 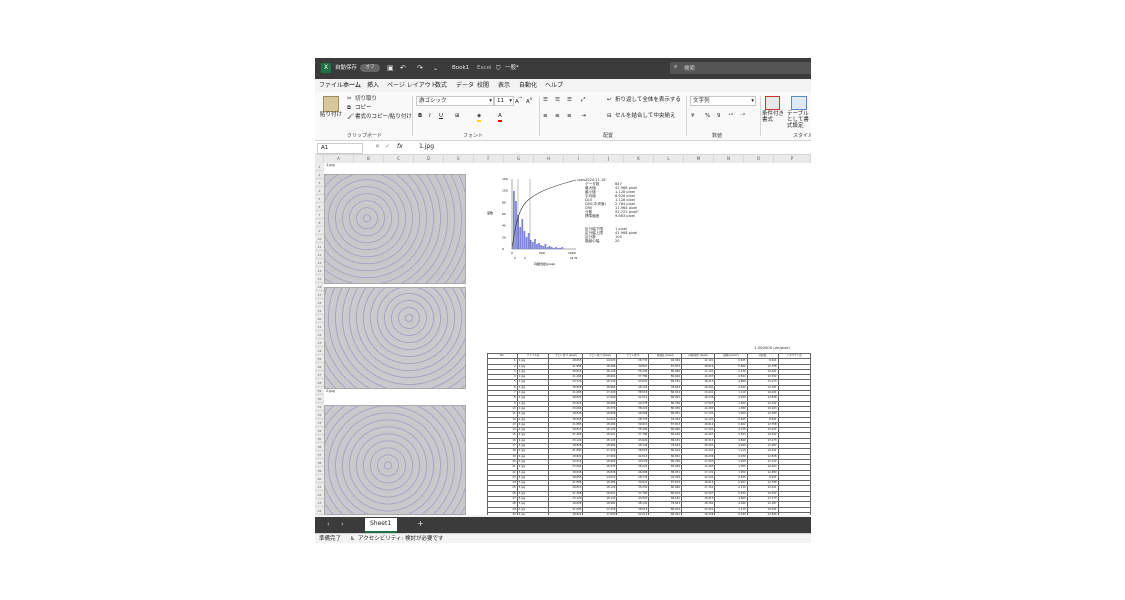 I want to click on increase-decimal-icon: ⁺⁰, so click(x=730, y=116).